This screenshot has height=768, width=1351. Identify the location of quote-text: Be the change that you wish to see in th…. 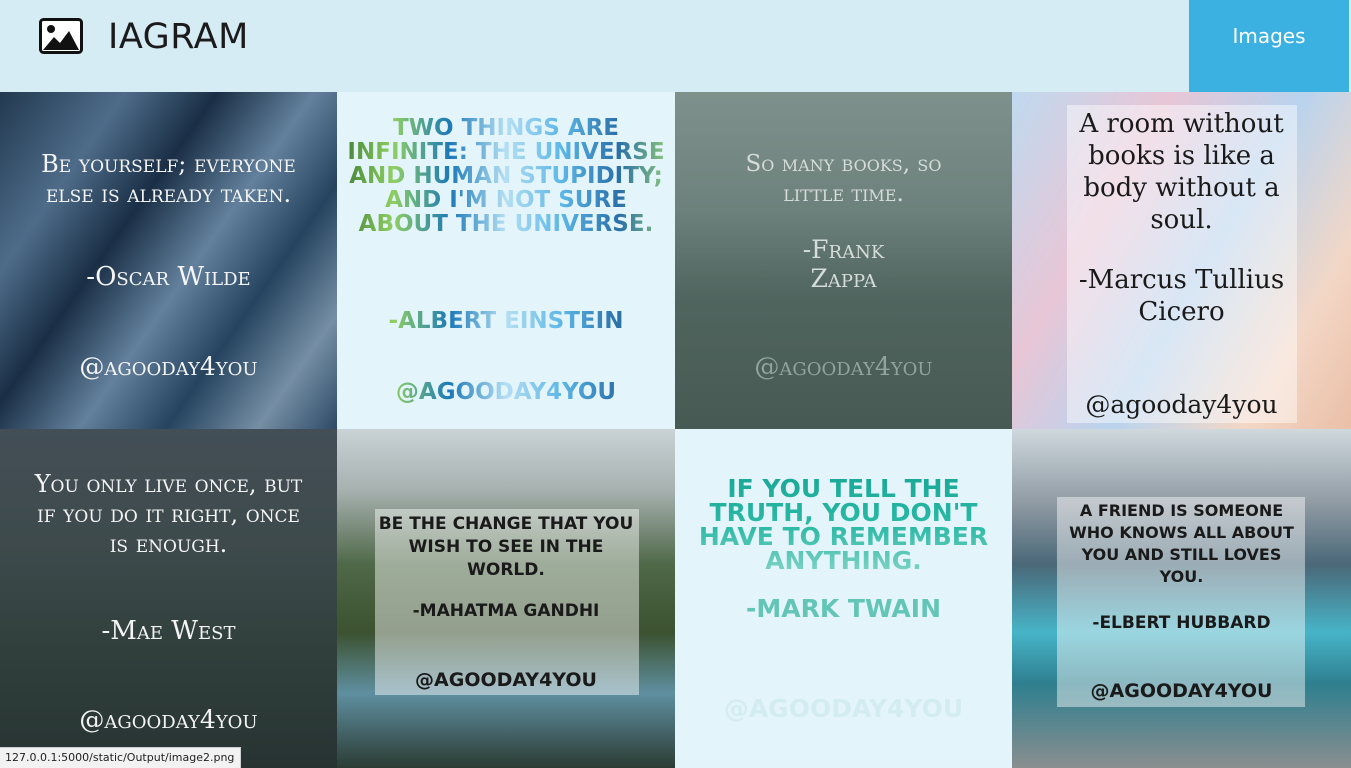
(506, 547).